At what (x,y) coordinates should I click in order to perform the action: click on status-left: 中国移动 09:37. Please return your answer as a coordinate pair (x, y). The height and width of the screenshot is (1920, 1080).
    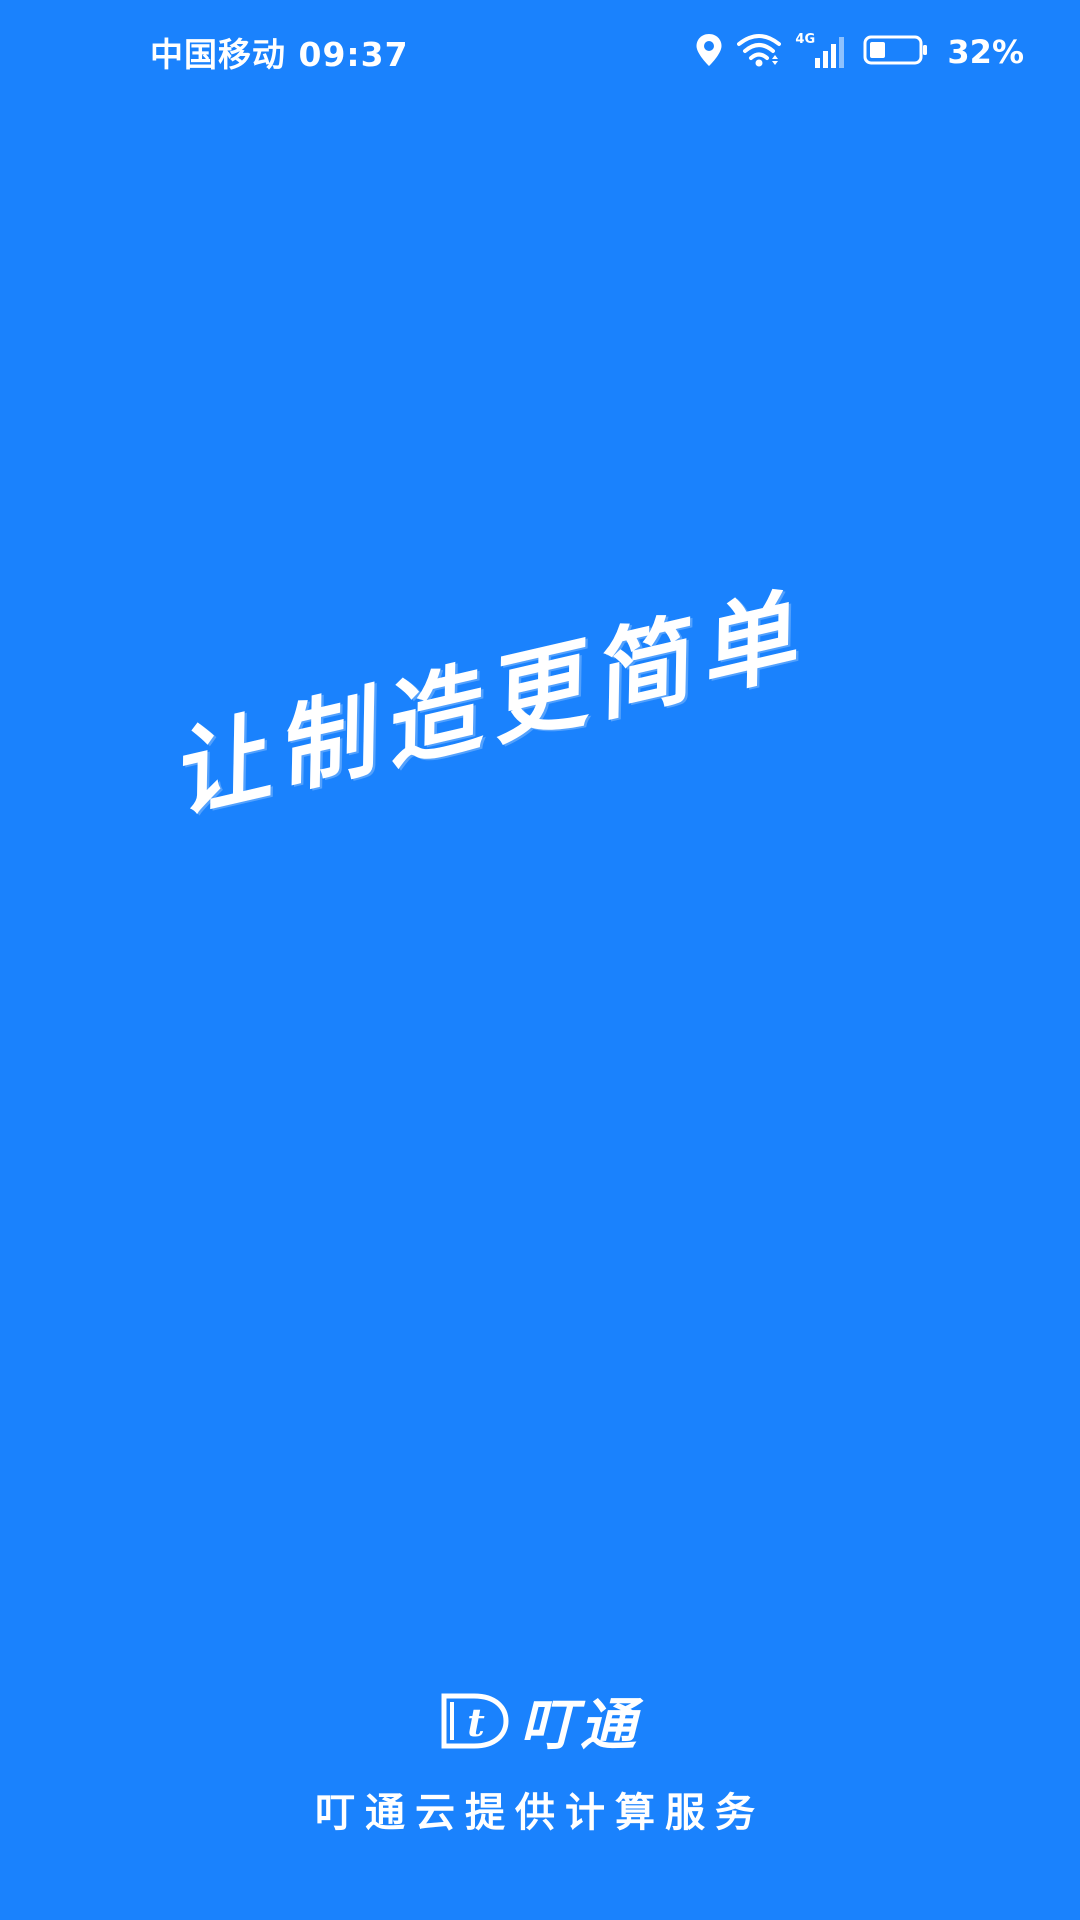
    Looking at the image, I should click on (279, 52).